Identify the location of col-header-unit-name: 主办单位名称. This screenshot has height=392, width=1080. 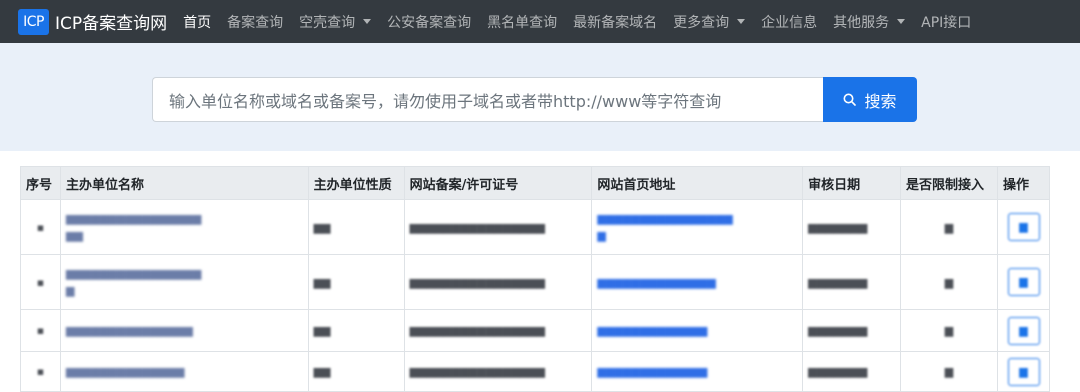
(184, 183).